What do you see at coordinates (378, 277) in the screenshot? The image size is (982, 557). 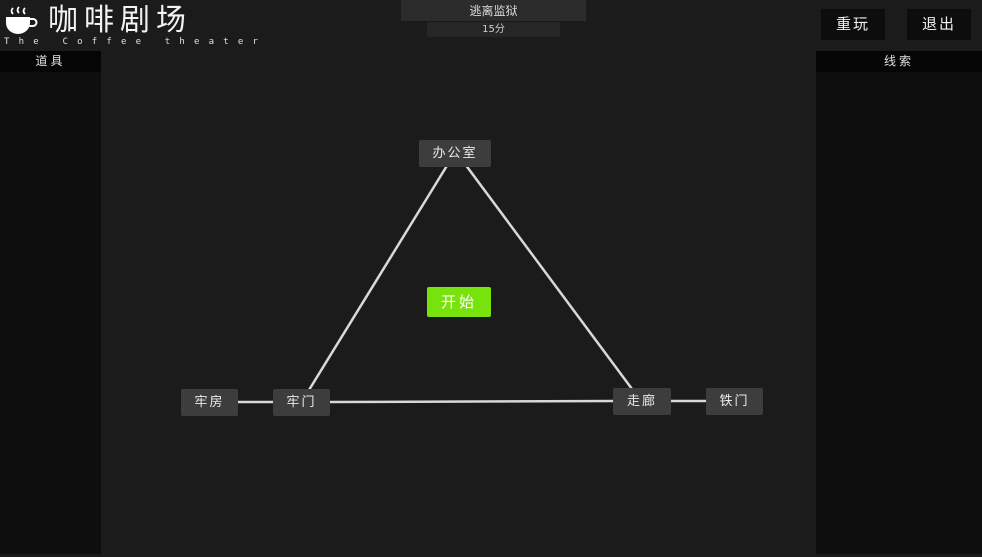 I see `path-office-celldoor` at bounding box center [378, 277].